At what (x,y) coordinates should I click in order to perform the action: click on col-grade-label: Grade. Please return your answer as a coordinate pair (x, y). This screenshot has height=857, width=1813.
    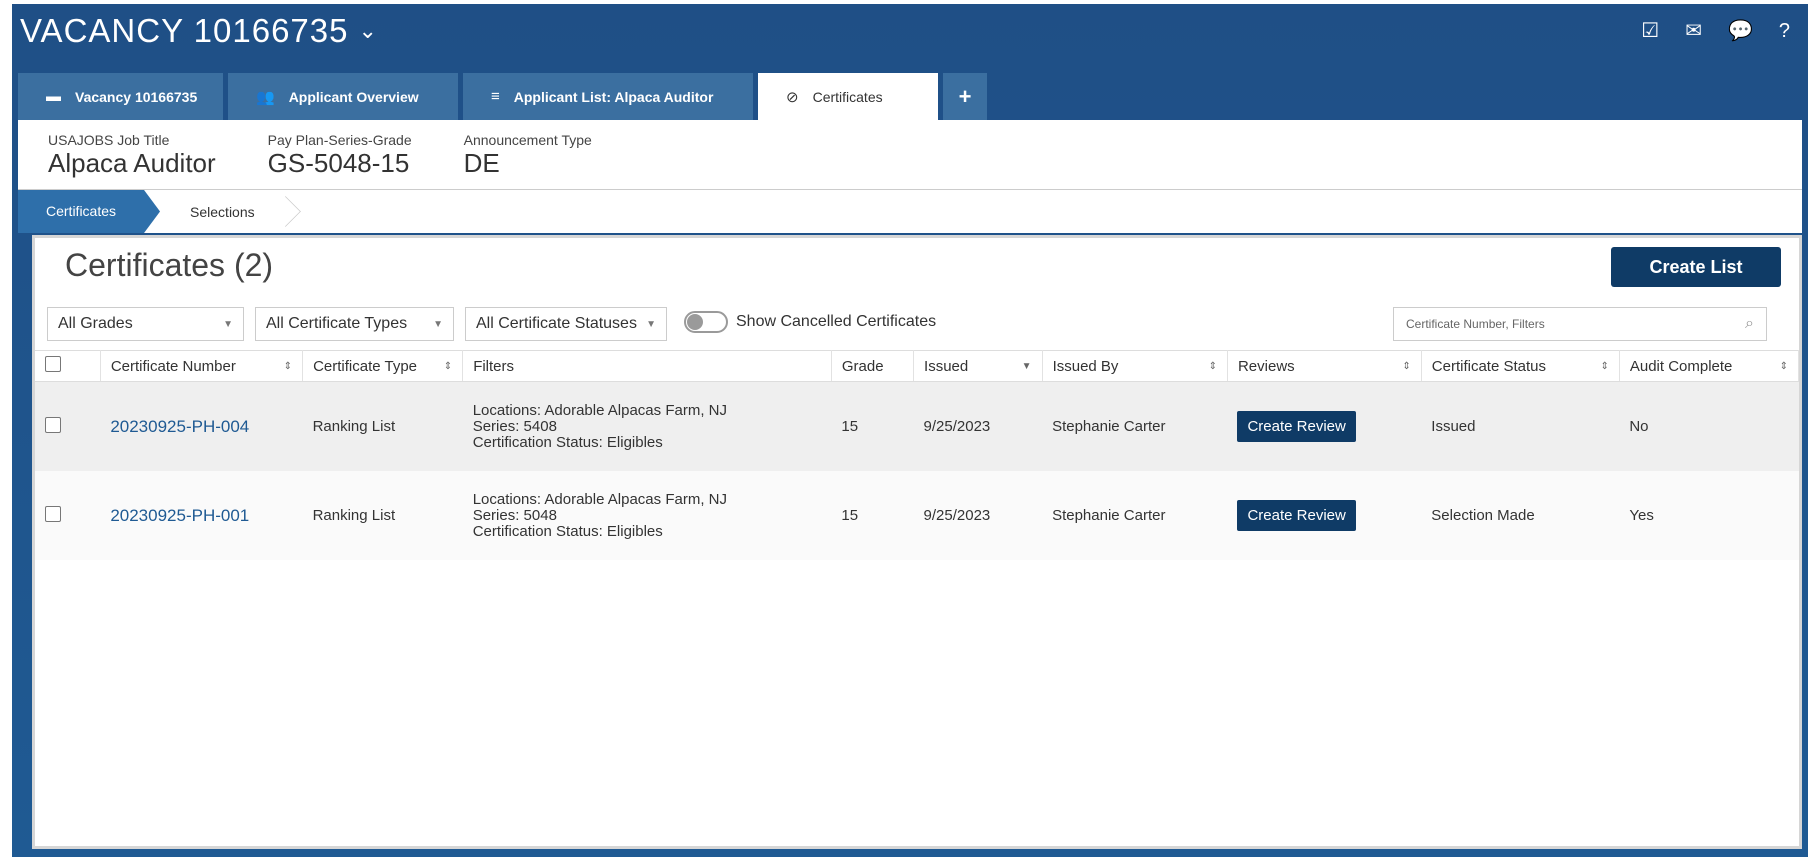
    Looking at the image, I should click on (862, 366).